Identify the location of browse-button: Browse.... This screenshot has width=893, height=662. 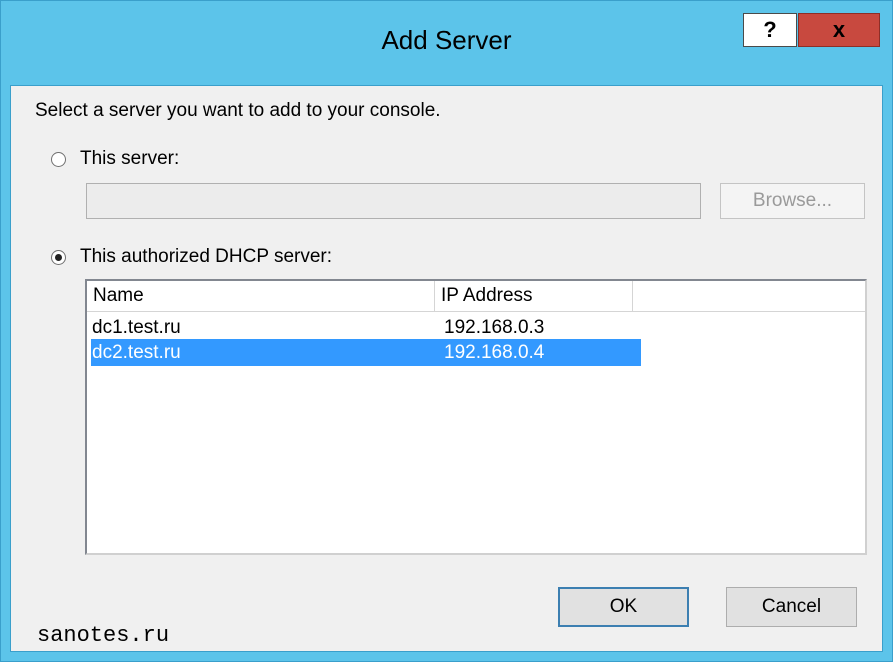
(792, 201).